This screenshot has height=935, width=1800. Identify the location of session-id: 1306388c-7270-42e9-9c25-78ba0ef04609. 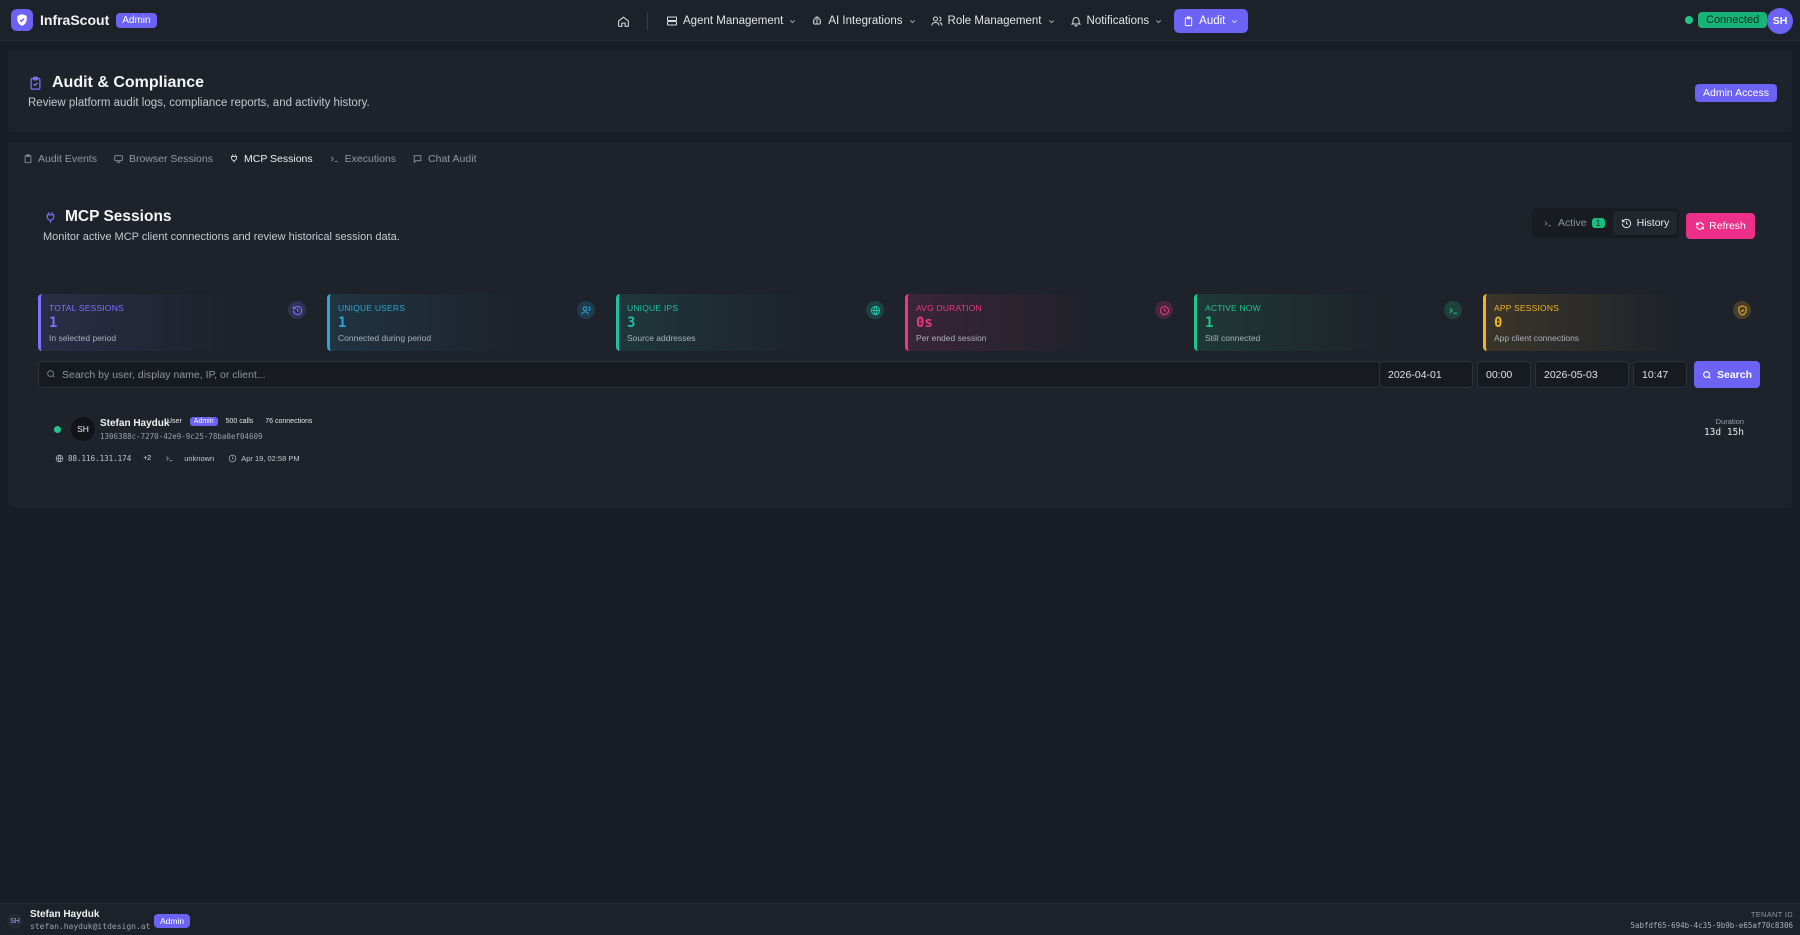
(181, 436).